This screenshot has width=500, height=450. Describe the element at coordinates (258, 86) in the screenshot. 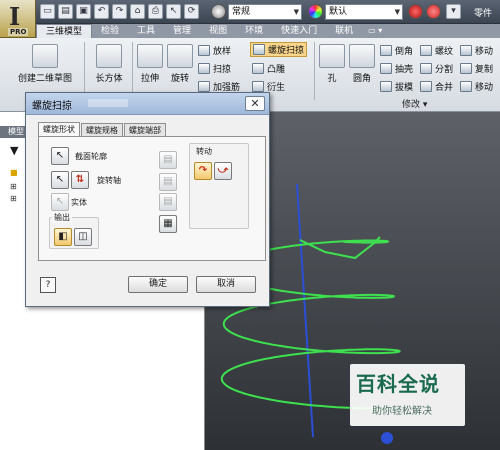

I see `derive-icon` at that location.